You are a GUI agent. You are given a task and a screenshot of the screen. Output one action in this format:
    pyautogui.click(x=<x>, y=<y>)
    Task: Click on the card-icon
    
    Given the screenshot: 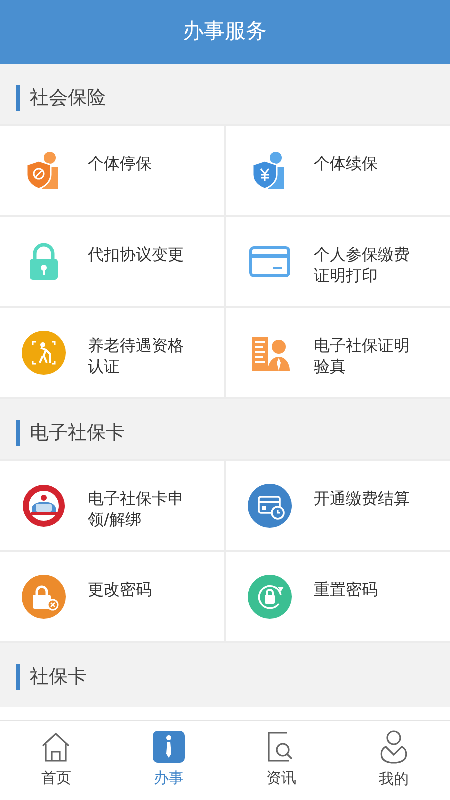 What is the action you would take?
    pyautogui.click(x=270, y=262)
    